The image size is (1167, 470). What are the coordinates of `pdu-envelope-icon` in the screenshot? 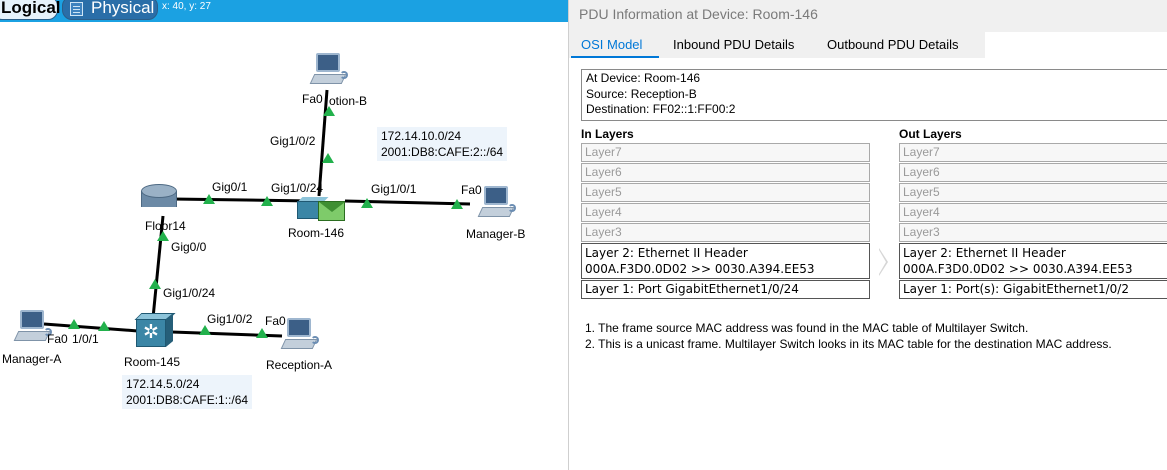 It's located at (331, 211).